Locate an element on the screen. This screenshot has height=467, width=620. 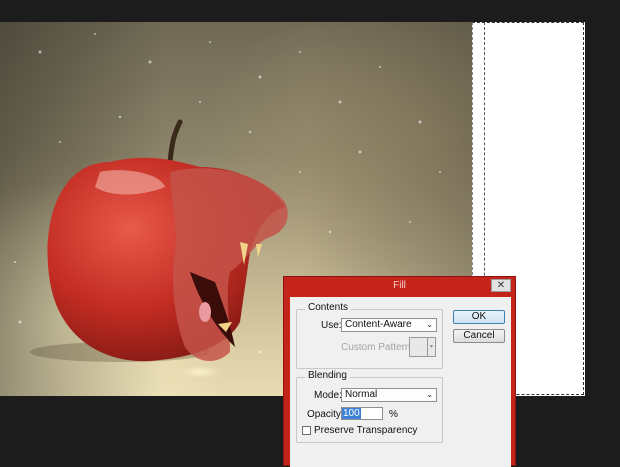
close-button: ✕ is located at coordinates (501, 285).